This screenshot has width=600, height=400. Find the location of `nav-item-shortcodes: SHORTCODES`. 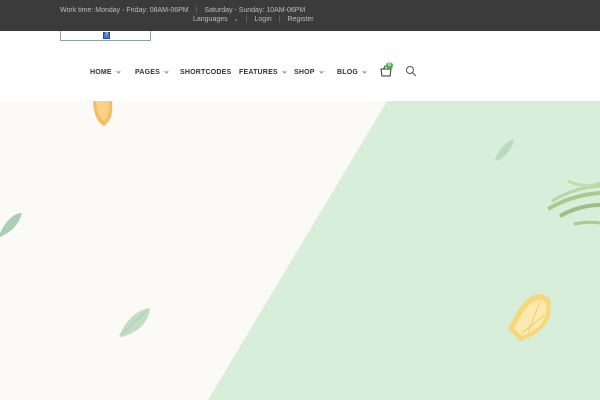

nav-item-shortcodes: SHORTCODES is located at coordinates (205, 72).